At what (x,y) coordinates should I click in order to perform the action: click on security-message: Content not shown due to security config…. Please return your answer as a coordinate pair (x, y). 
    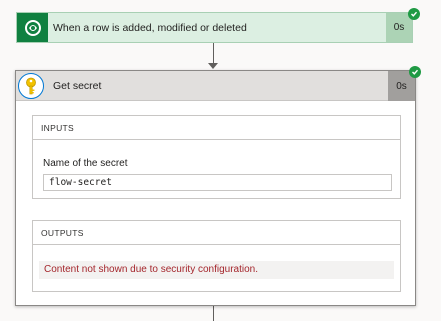
    Looking at the image, I should click on (216, 270).